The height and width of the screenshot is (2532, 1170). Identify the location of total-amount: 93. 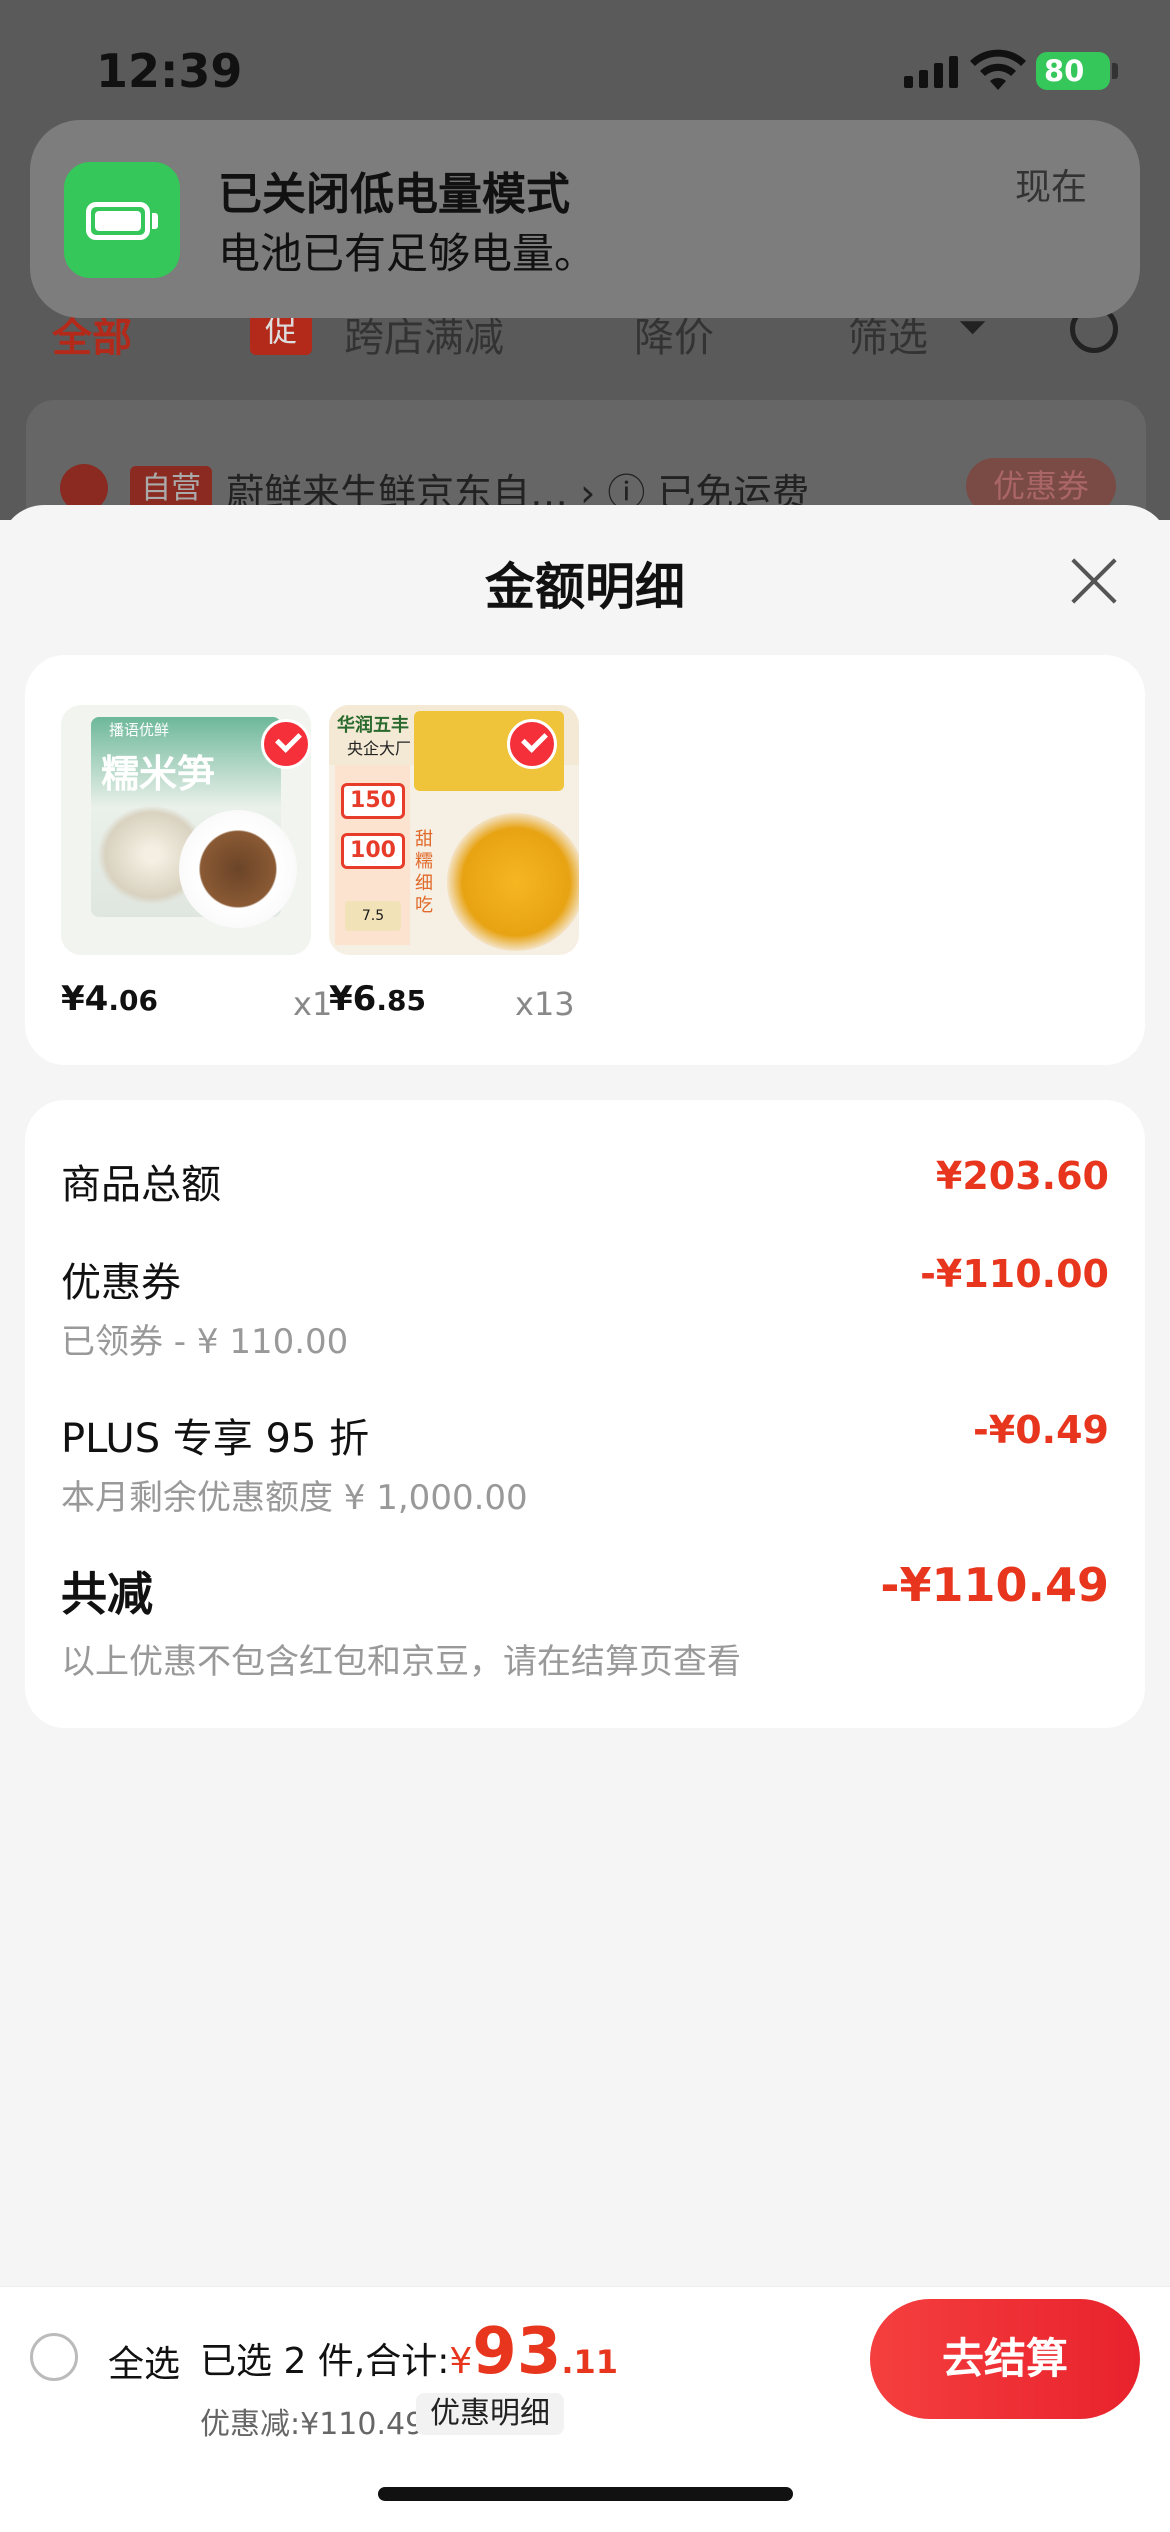
(517, 2352).